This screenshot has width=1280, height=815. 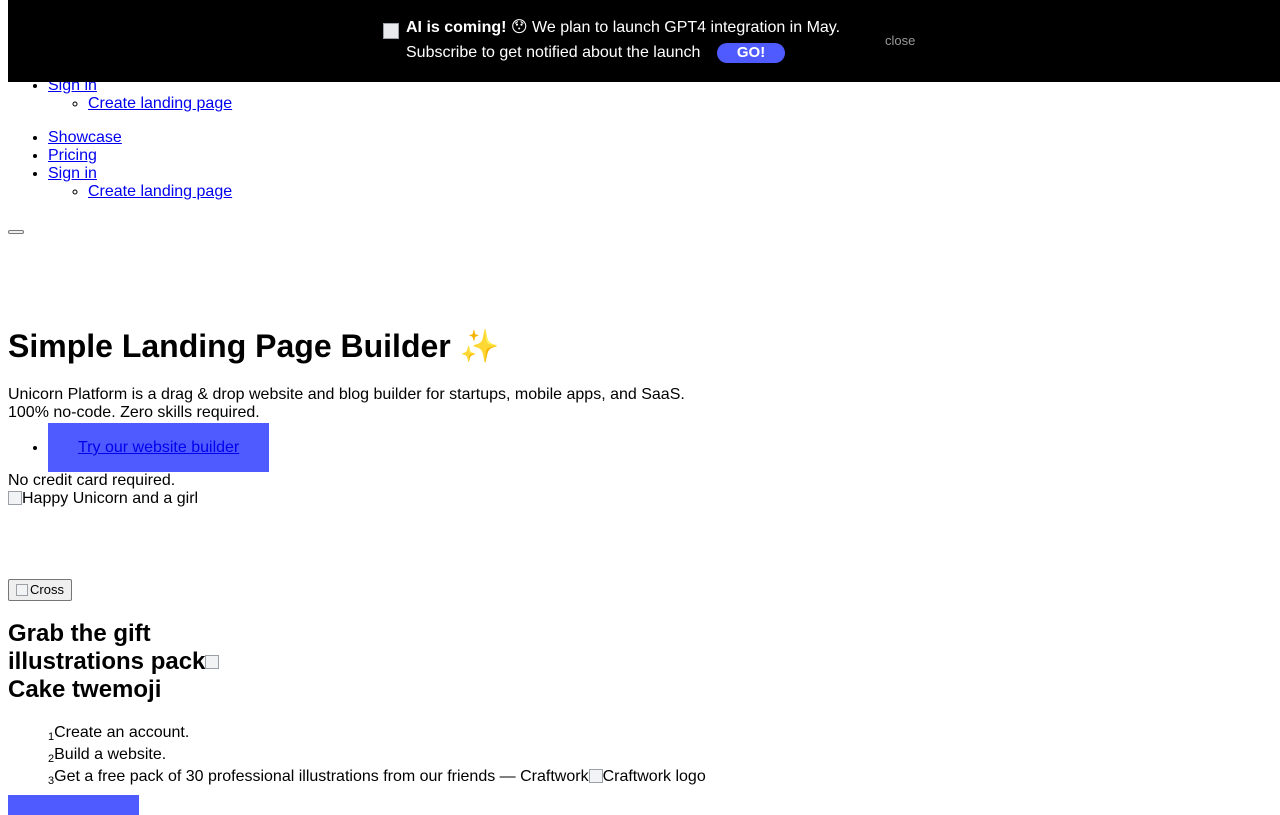 I want to click on banner-emoji: 😯, so click(x=519, y=27).